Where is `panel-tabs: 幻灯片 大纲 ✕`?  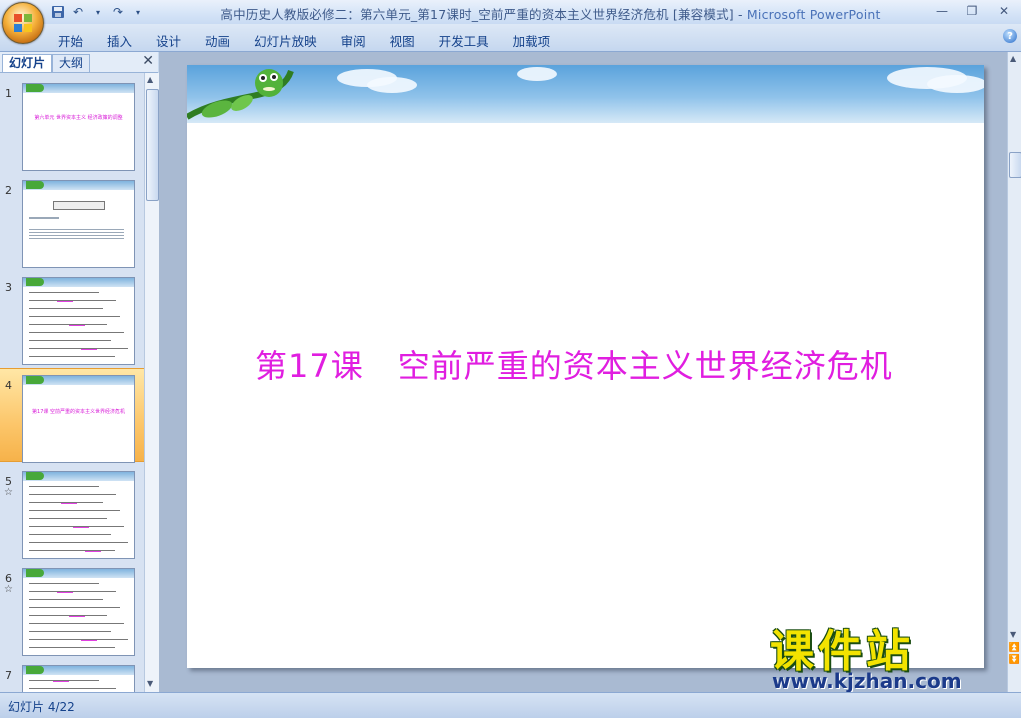
panel-tabs: 幻灯片 大纲 ✕ is located at coordinates (79, 62).